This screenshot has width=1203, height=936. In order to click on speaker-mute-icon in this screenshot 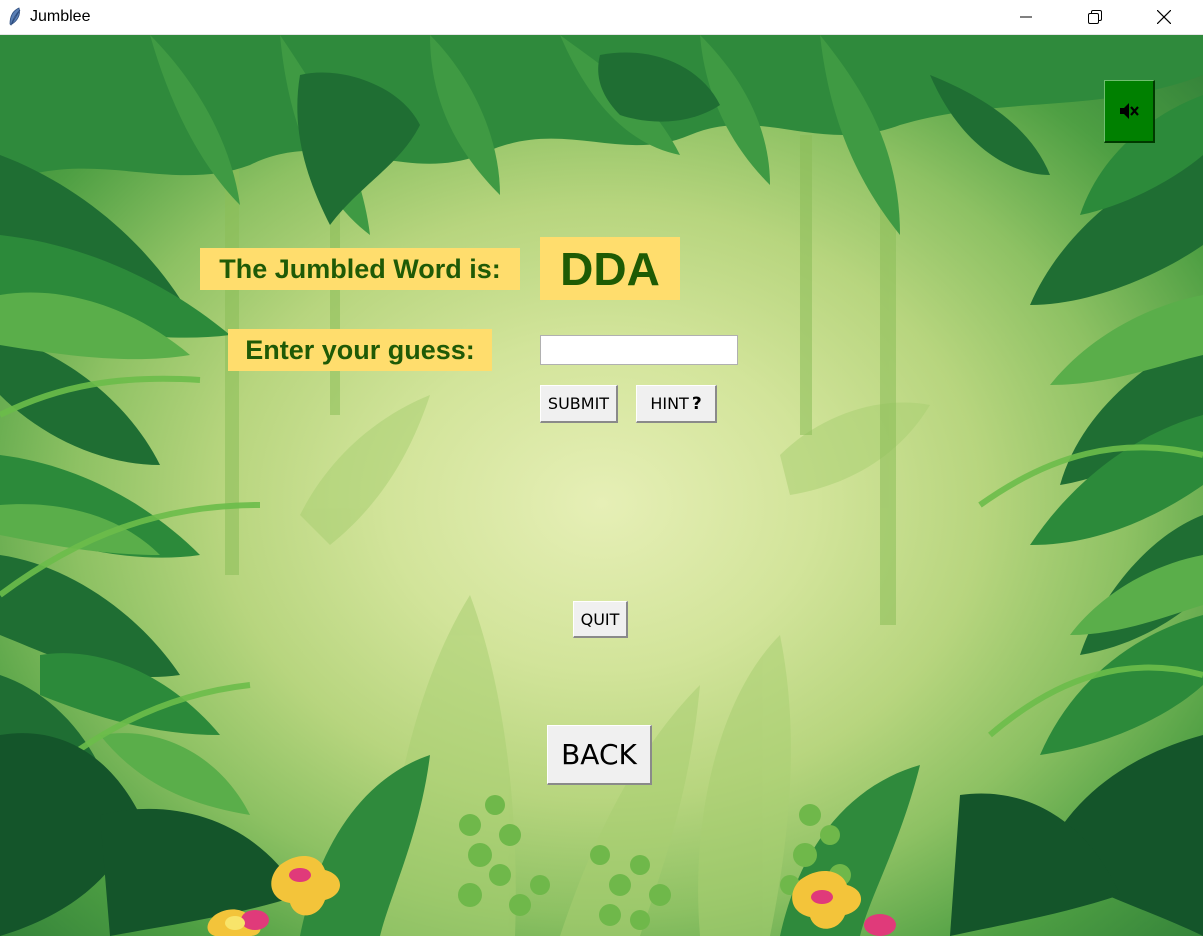, I will do `click(1129, 111)`.